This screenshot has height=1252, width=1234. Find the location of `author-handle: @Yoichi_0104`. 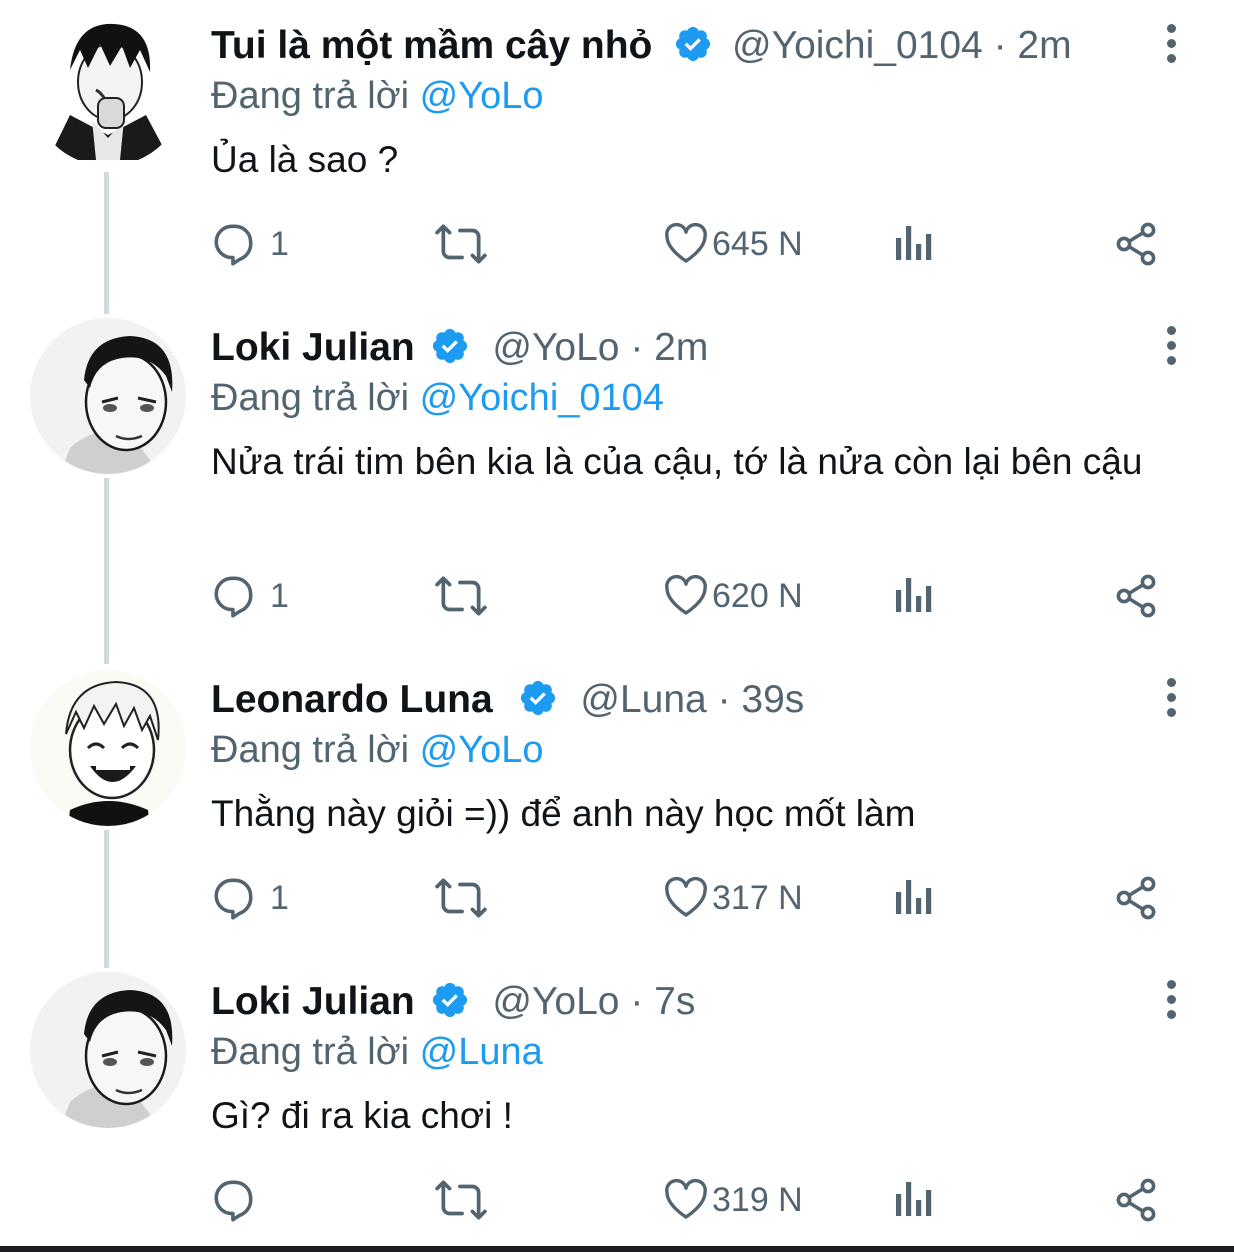

author-handle: @Yoichi_0104 is located at coordinates (857, 45).